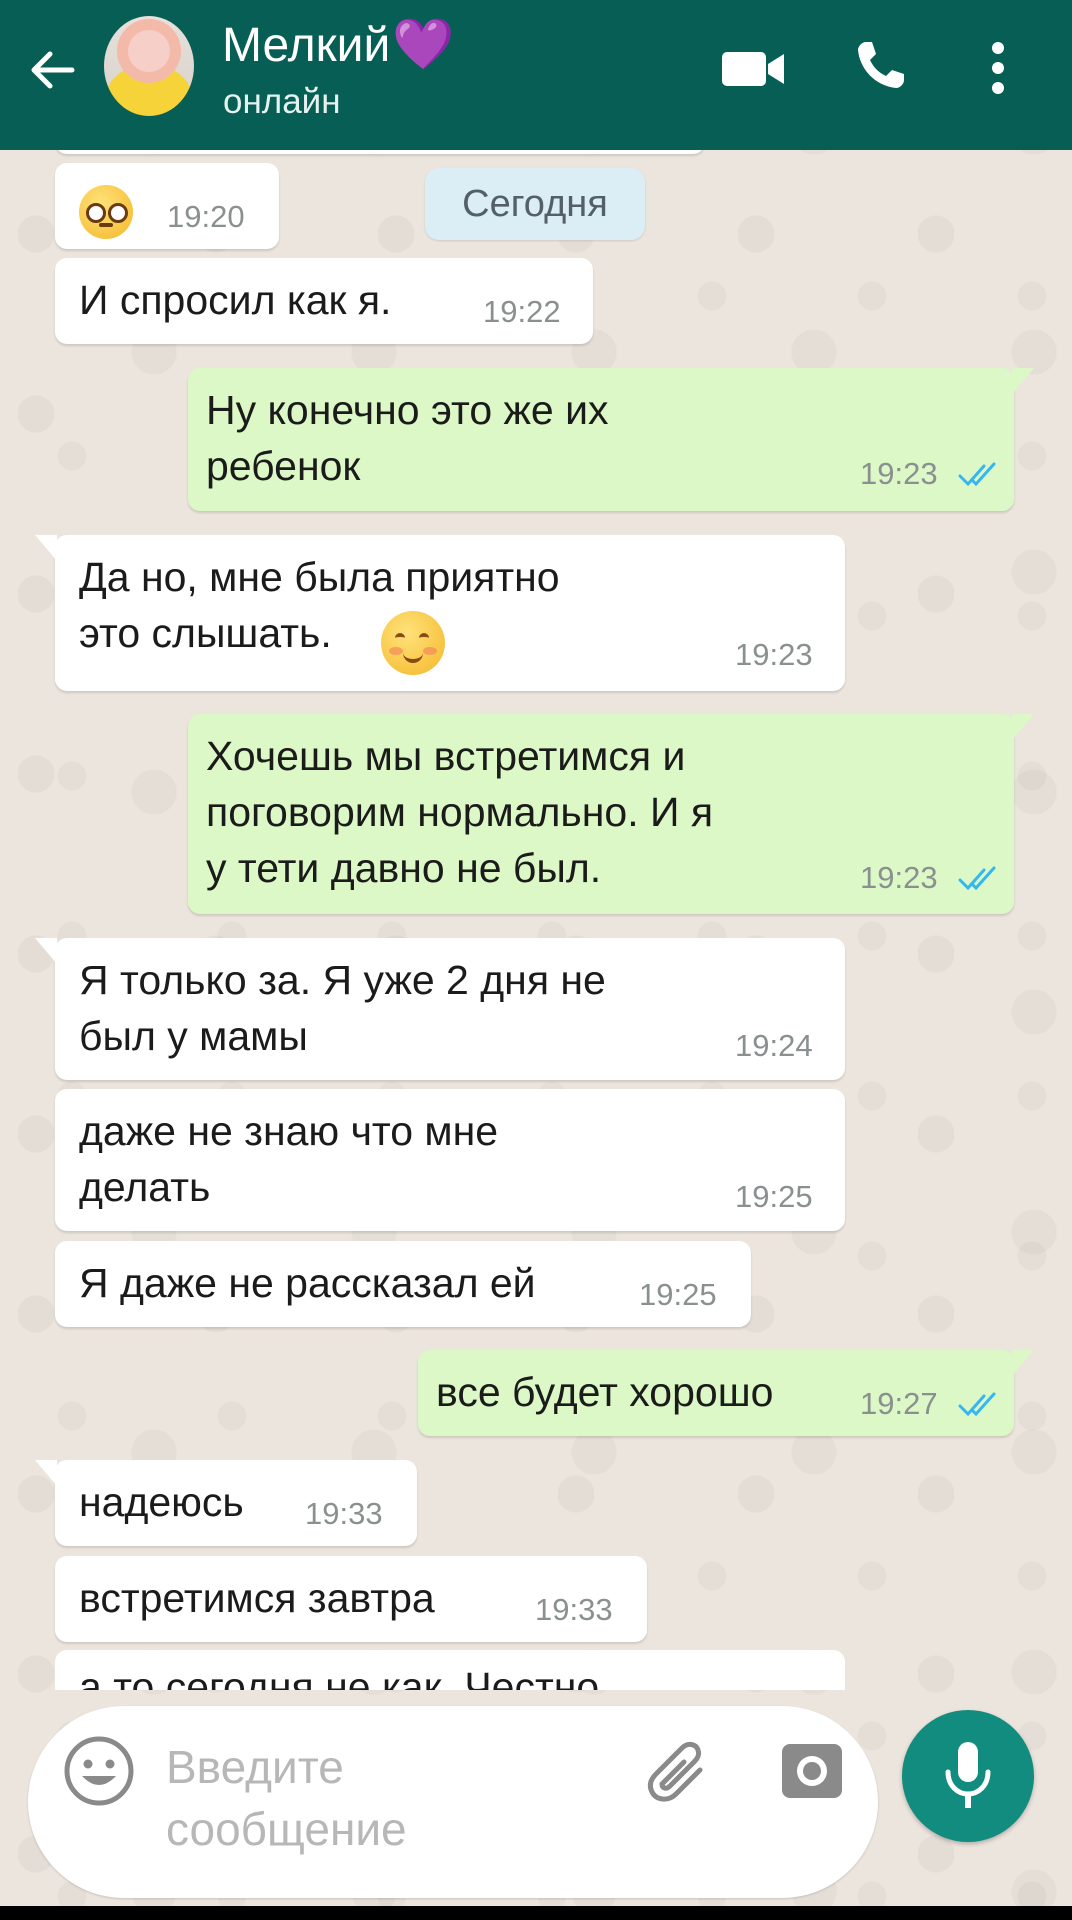 This screenshot has width=1072, height=1920. Describe the element at coordinates (339, 1677) in the screenshot. I see `message-text: а то сегодня не как. Честно` at that location.